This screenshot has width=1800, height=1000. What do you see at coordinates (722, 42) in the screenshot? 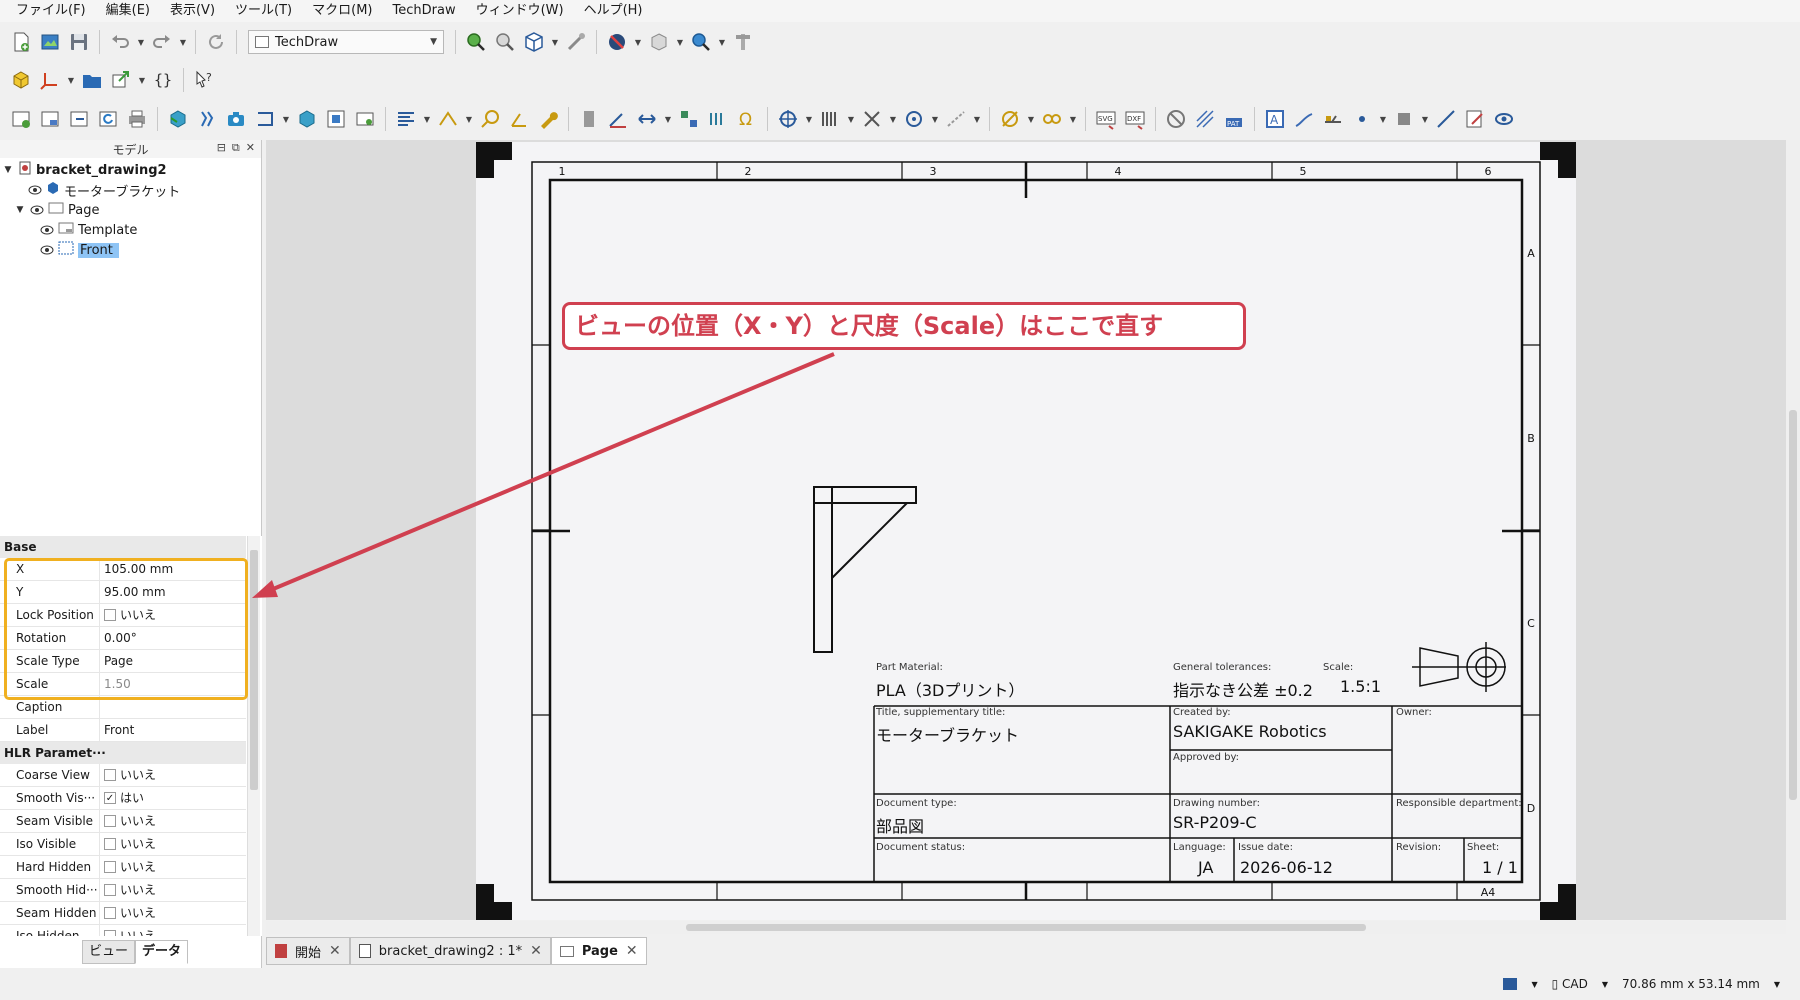
I see `zoom-dropdown-icon: ▼` at bounding box center [722, 42].